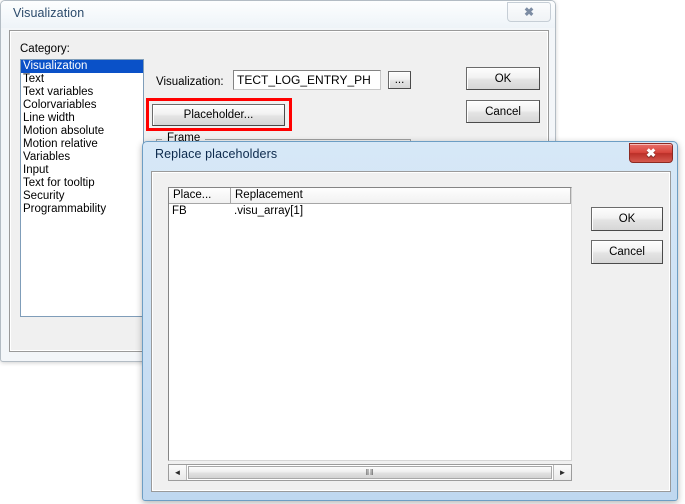 This screenshot has width=685, height=504. Describe the element at coordinates (82, 131) in the screenshot. I see `category-item: Motion absolute` at that location.